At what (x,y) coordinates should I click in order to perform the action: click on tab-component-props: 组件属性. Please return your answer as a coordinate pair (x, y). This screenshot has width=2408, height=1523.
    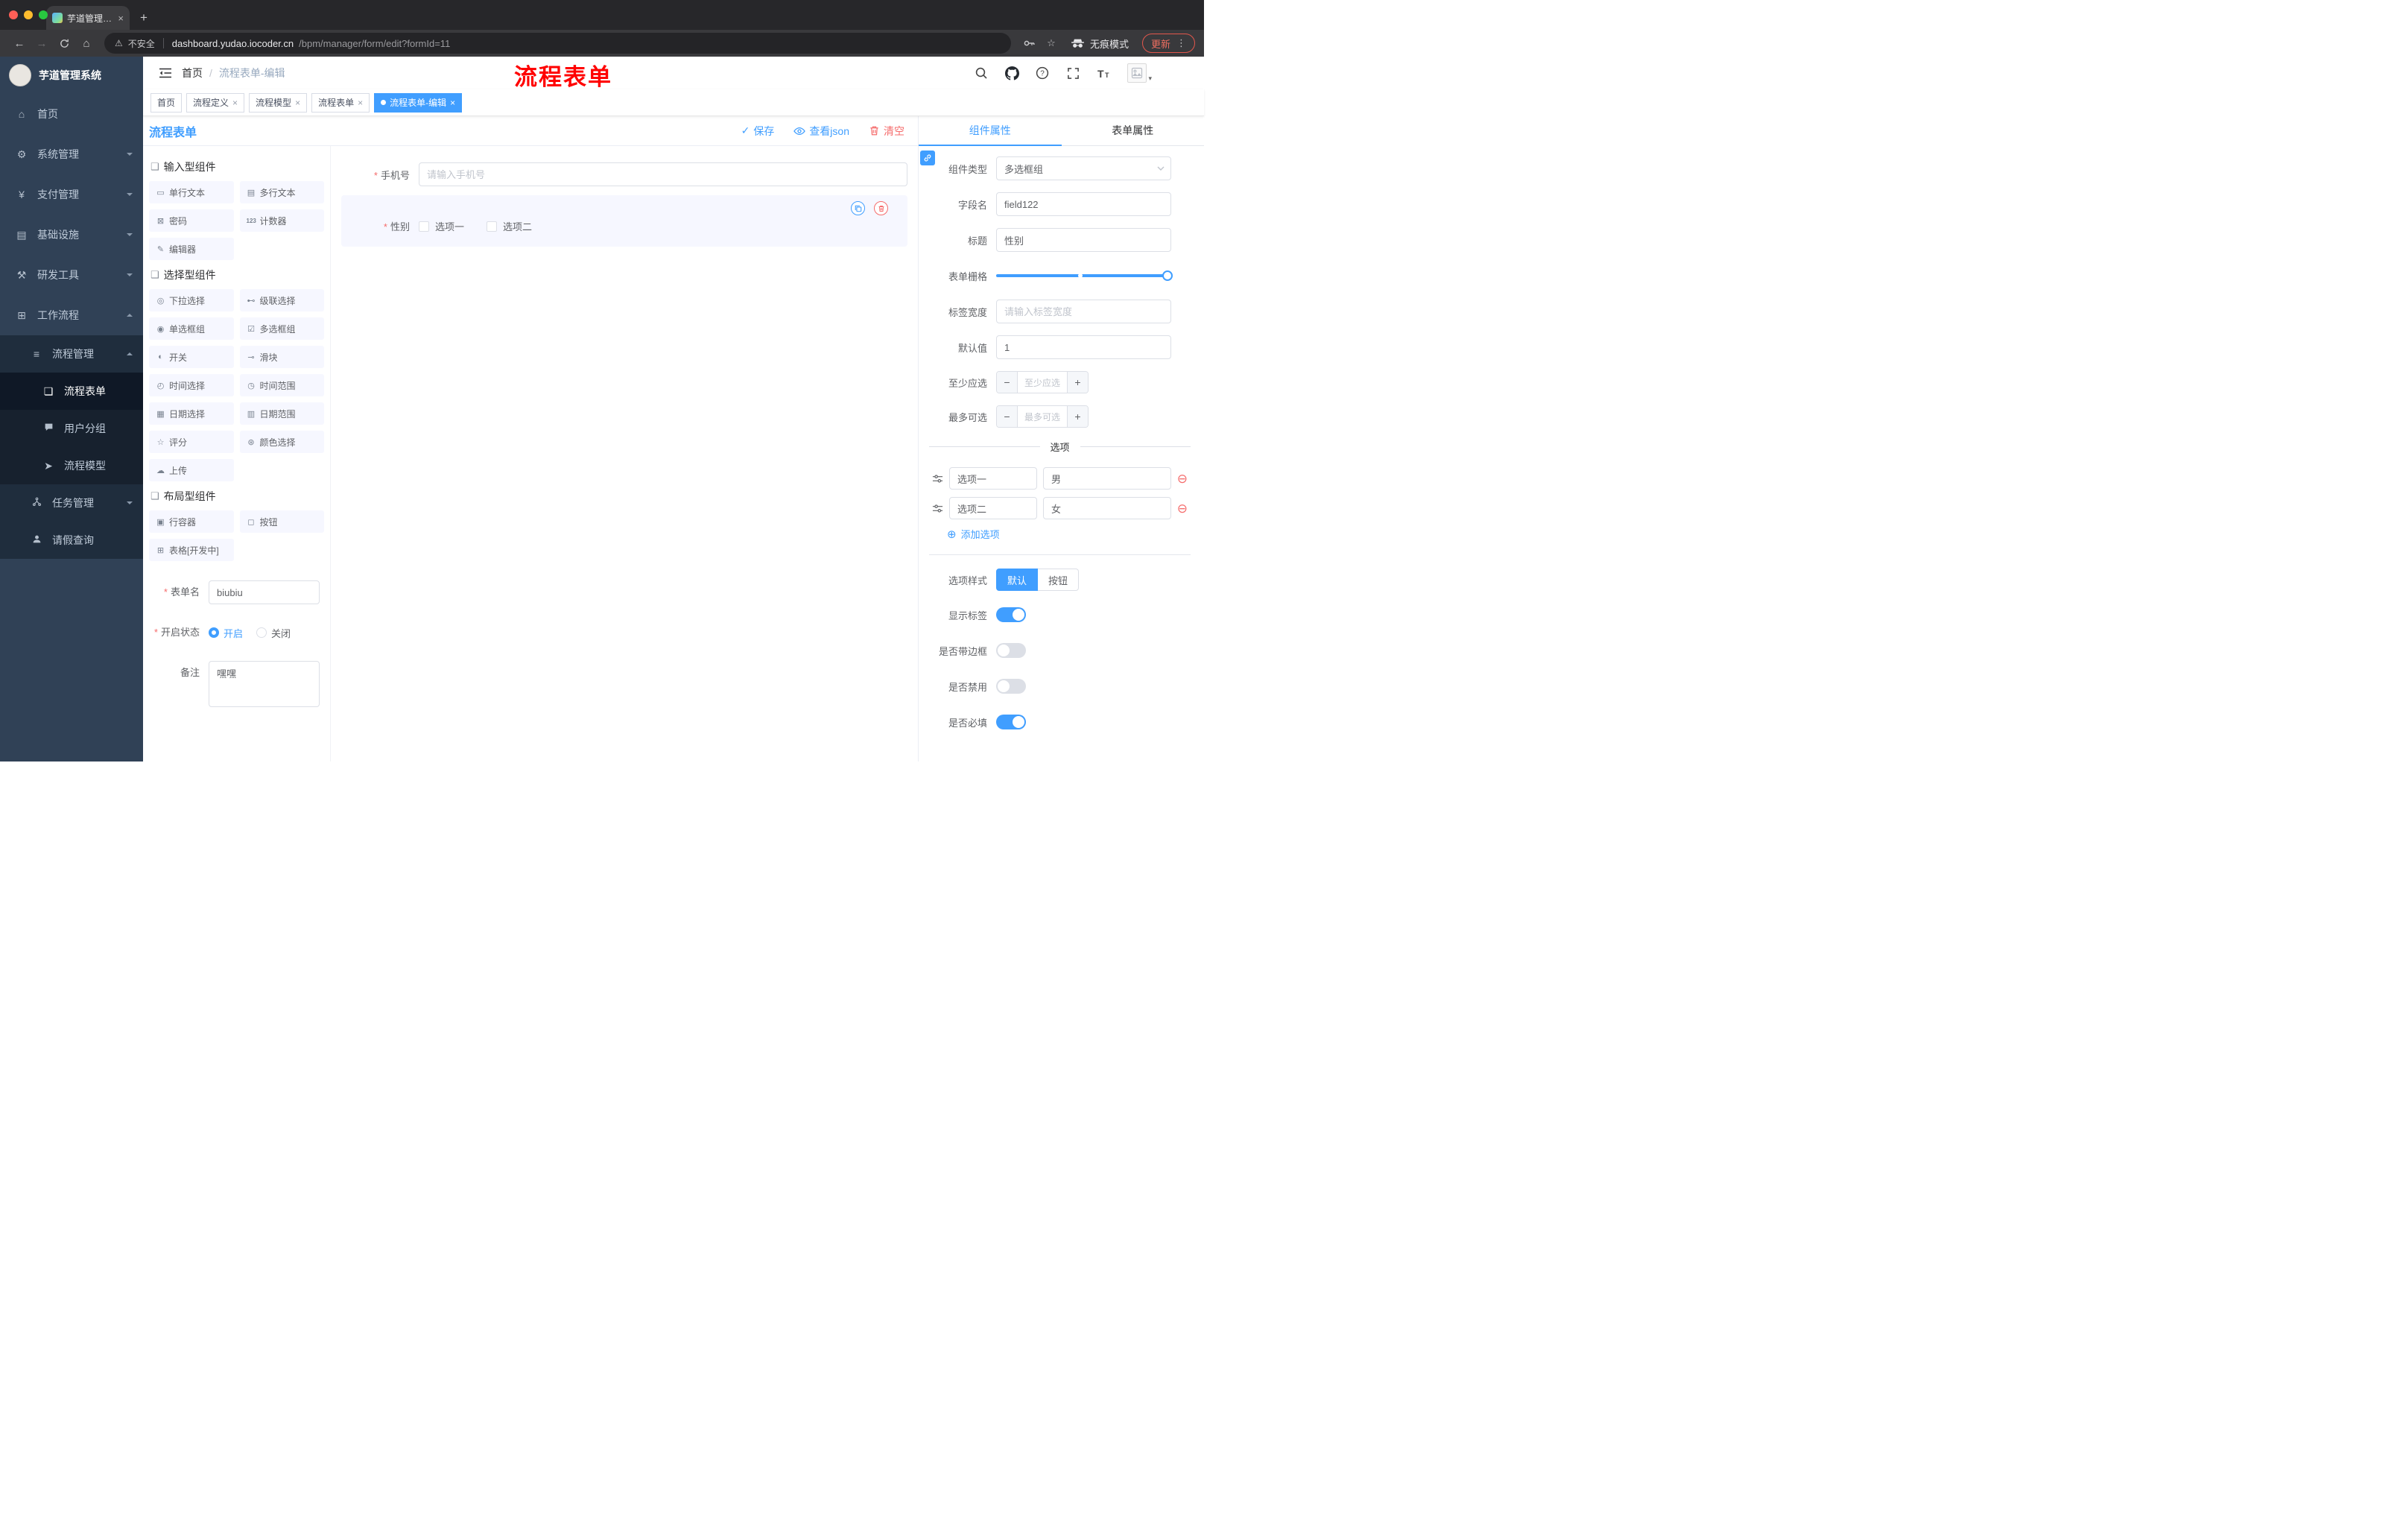
    Looking at the image, I should click on (990, 131).